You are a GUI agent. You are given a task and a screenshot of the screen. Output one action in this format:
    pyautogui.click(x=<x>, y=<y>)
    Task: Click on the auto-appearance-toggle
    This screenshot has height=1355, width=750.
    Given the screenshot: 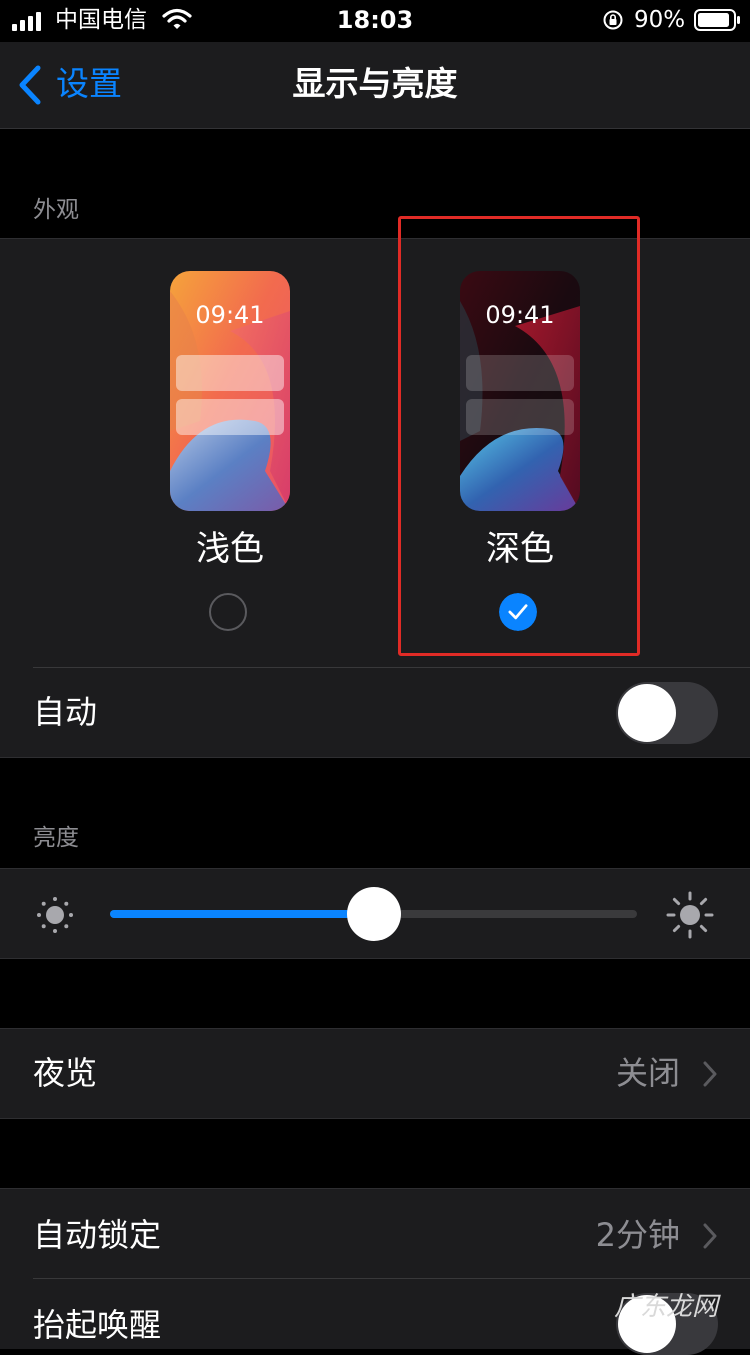 What is the action you would take?
    pyautogui.click(x=667, y=713)
    